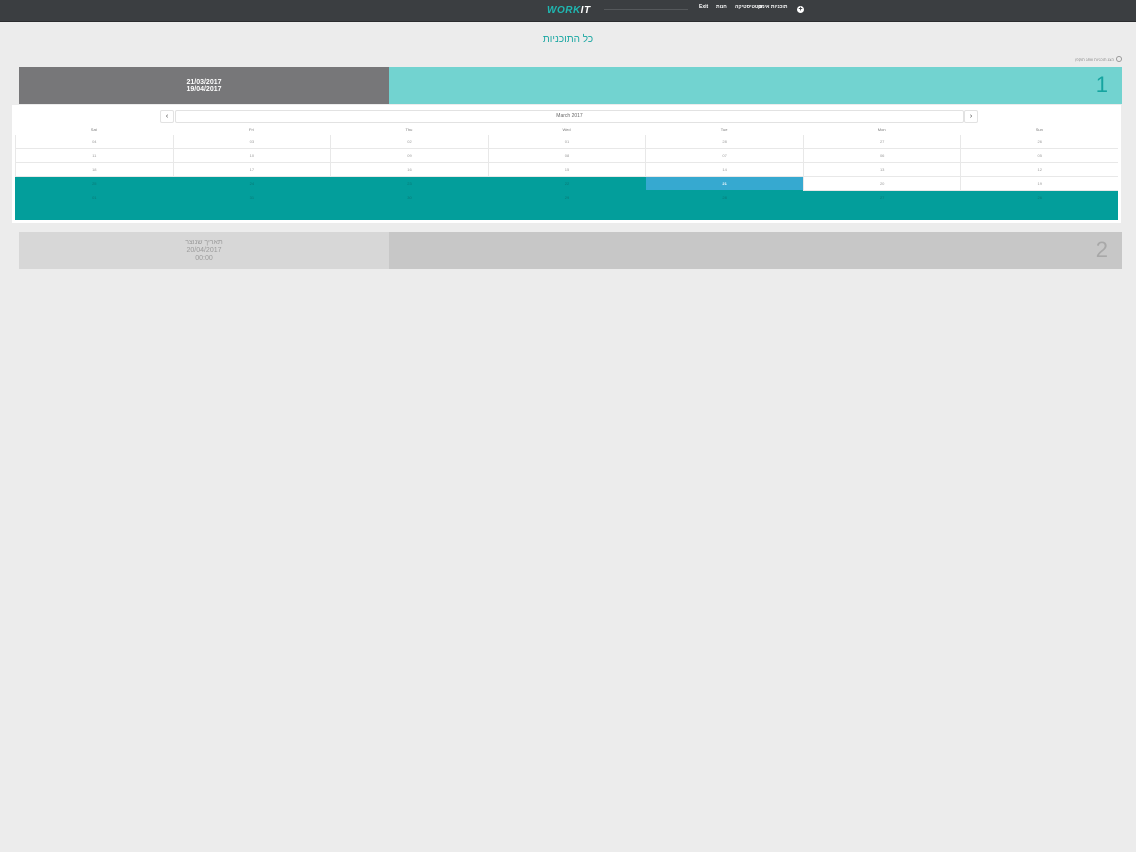  What do you see at coordinates (881, 156) in the screenshot?
I see `calendar-day: 06` at bounding box center [881, 156].